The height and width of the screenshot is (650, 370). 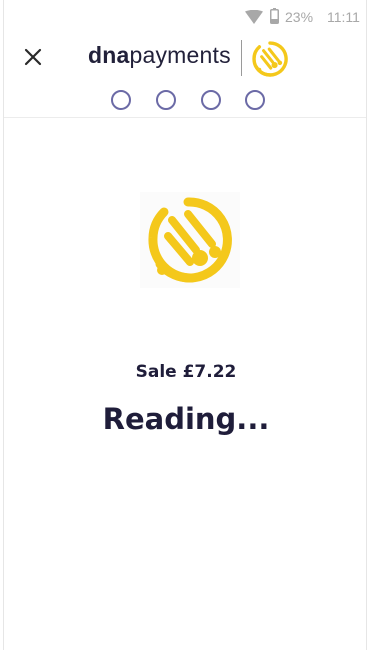 I want to click on clock: 11:11, so click(x=343, y=17).